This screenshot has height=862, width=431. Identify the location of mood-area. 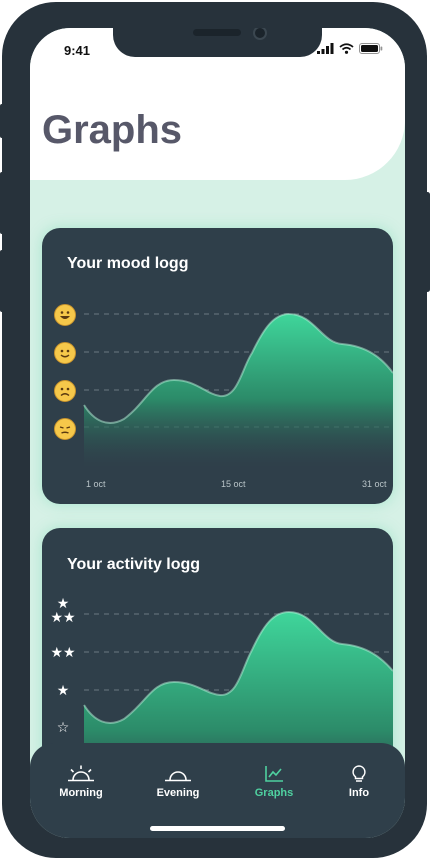
(238, 391).